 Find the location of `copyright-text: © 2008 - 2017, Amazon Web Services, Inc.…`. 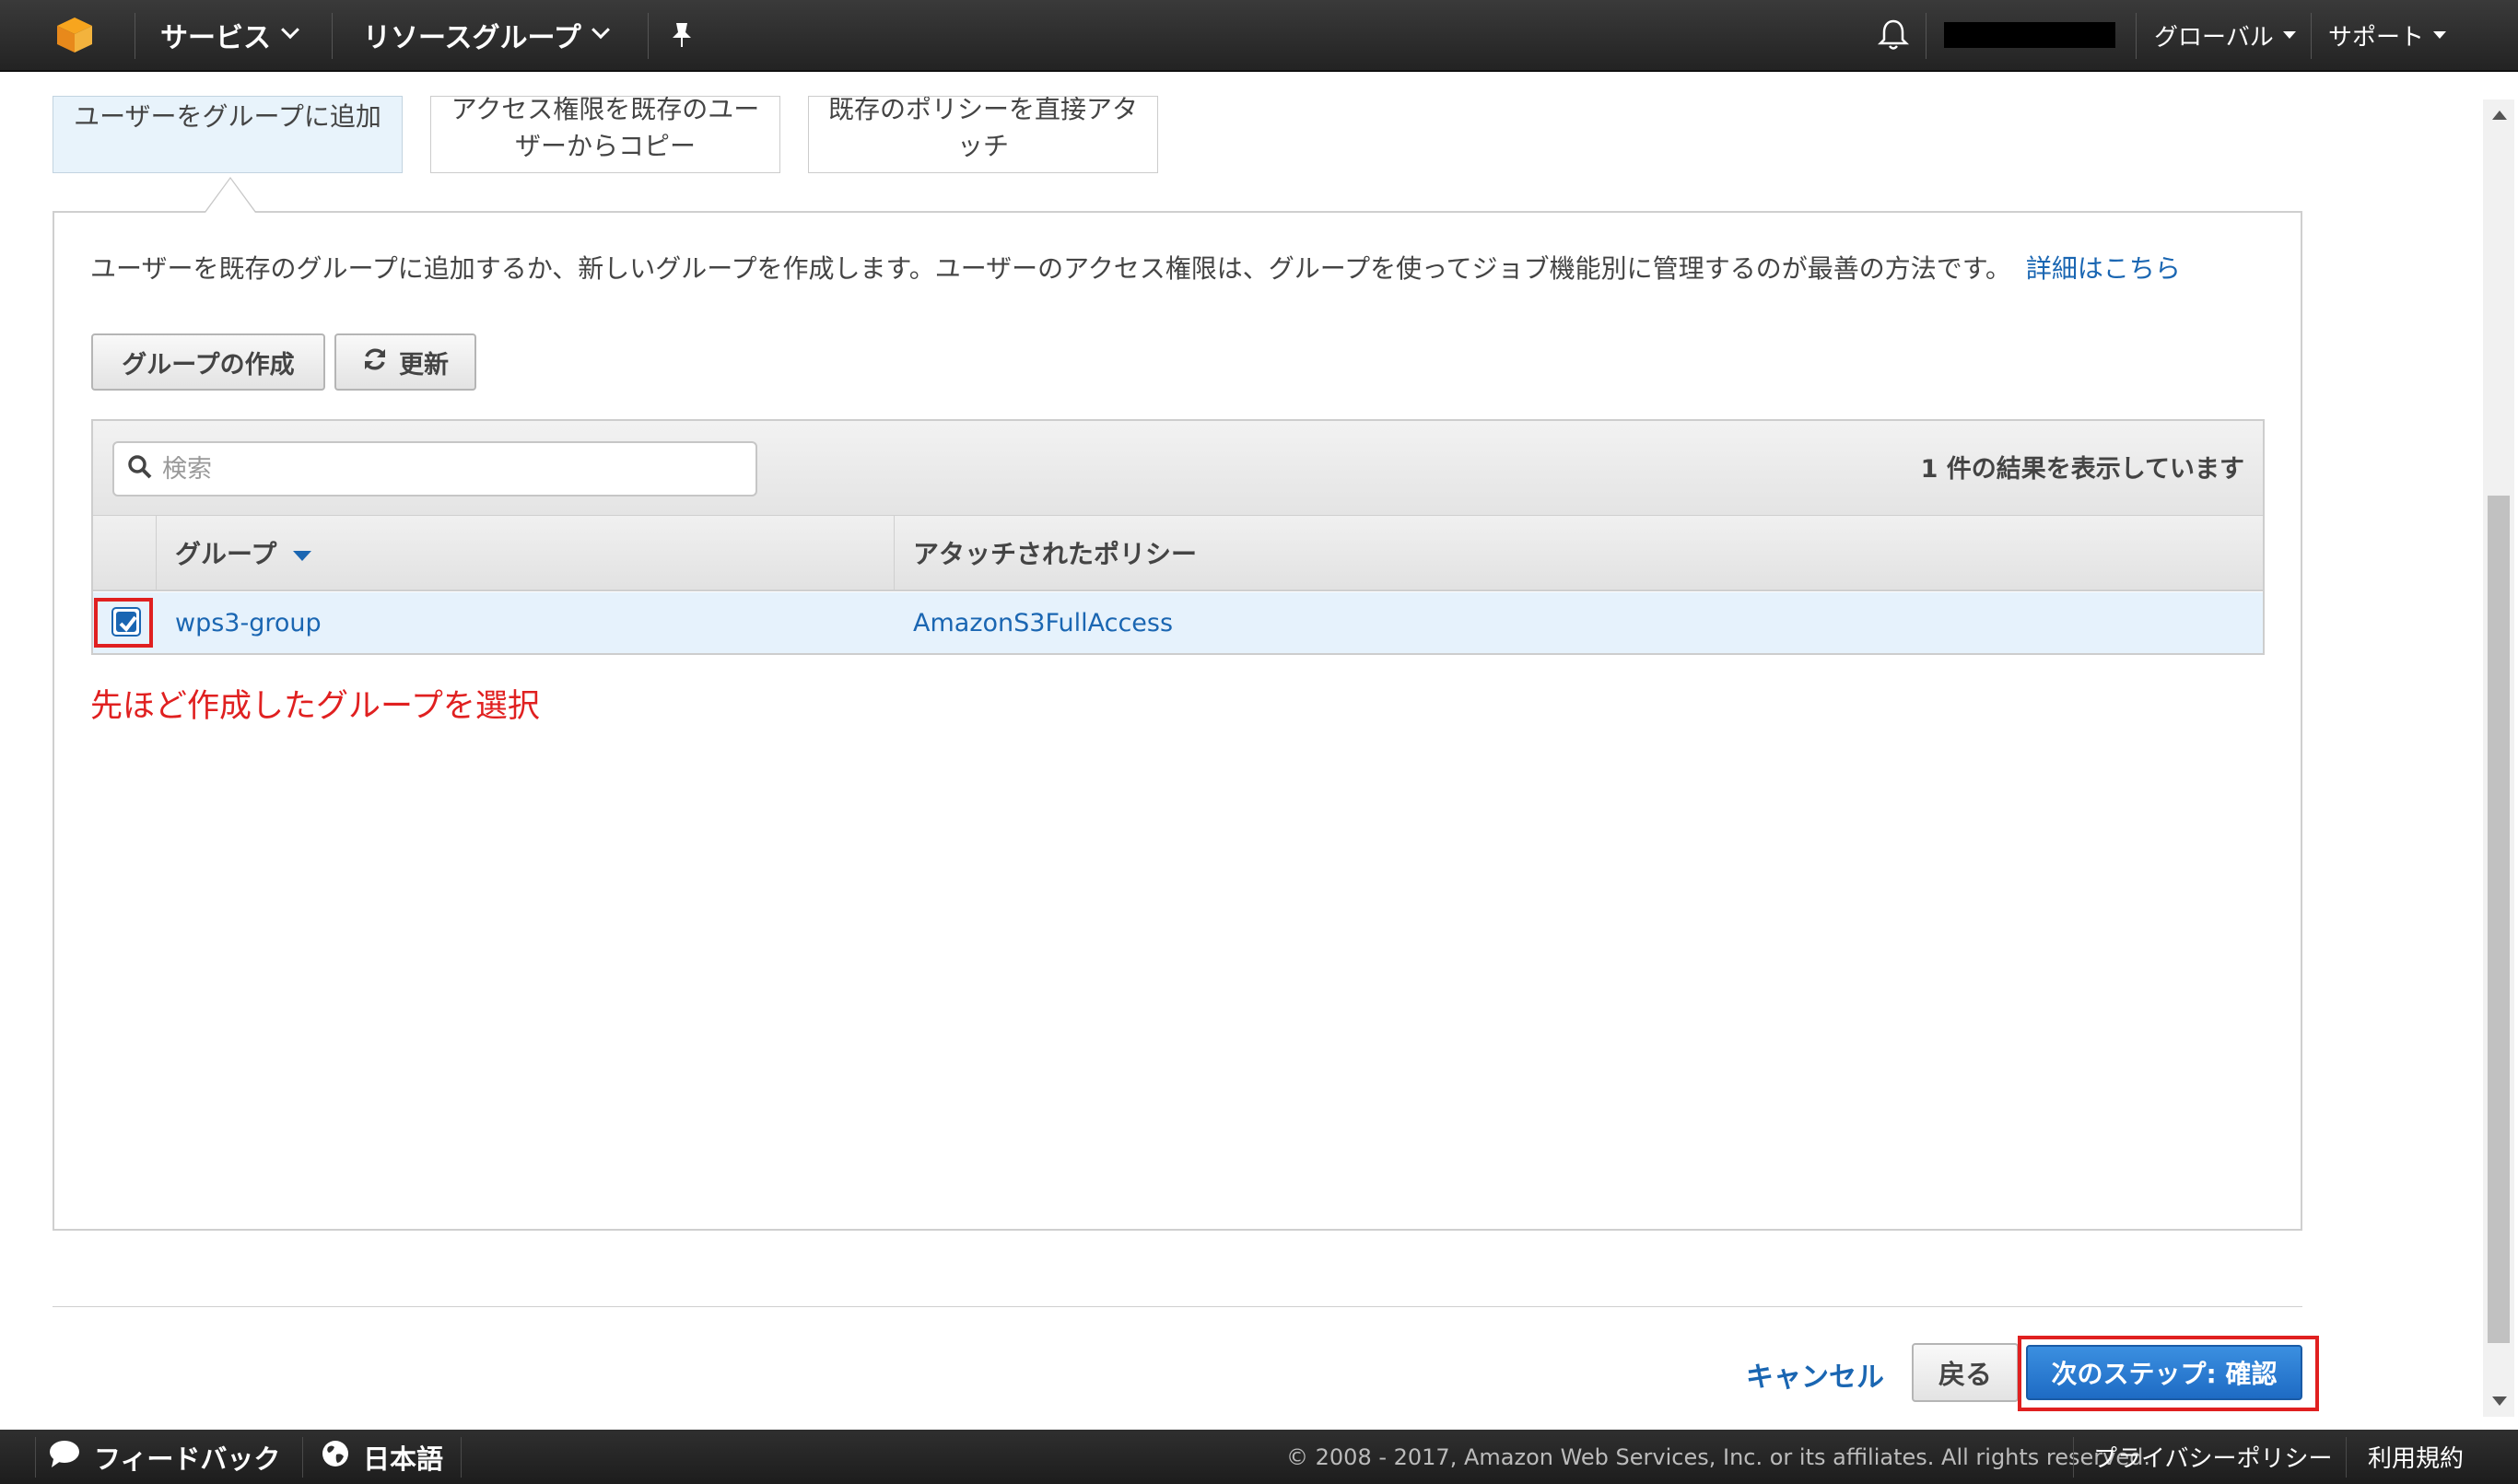

copyright-text: © 2008 - 2017, Amazon Web Services, Inc.… is located at coordinates (1718, 1456).